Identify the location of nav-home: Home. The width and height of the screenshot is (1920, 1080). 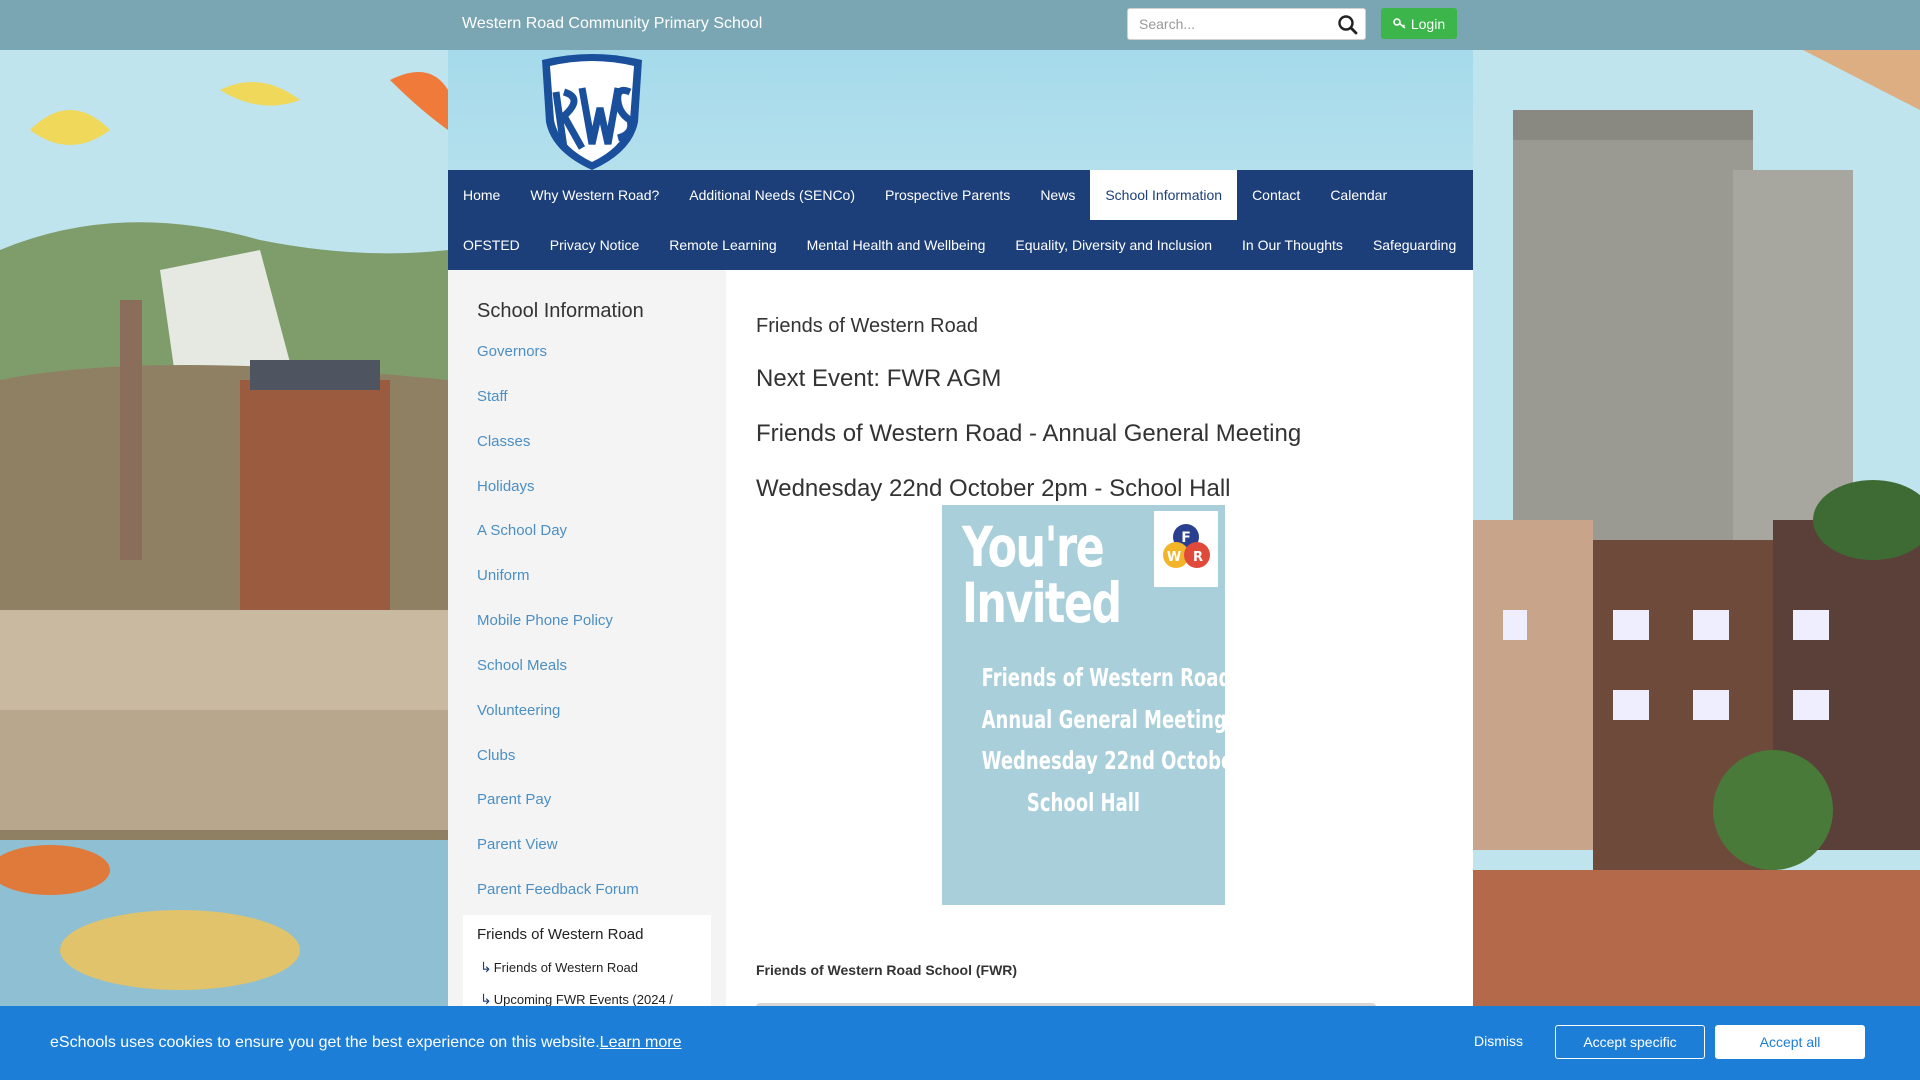
(481, 195).